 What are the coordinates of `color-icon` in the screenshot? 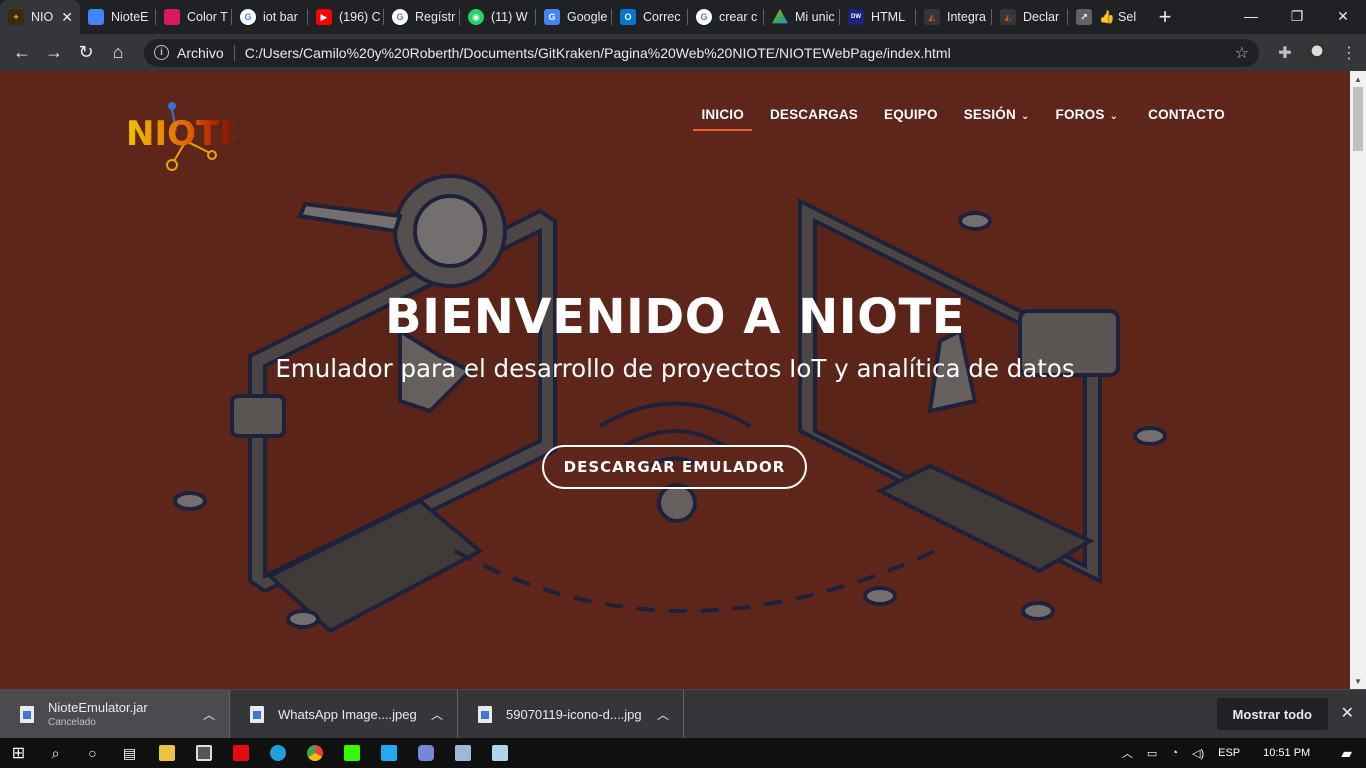 It's located at (172, 17).